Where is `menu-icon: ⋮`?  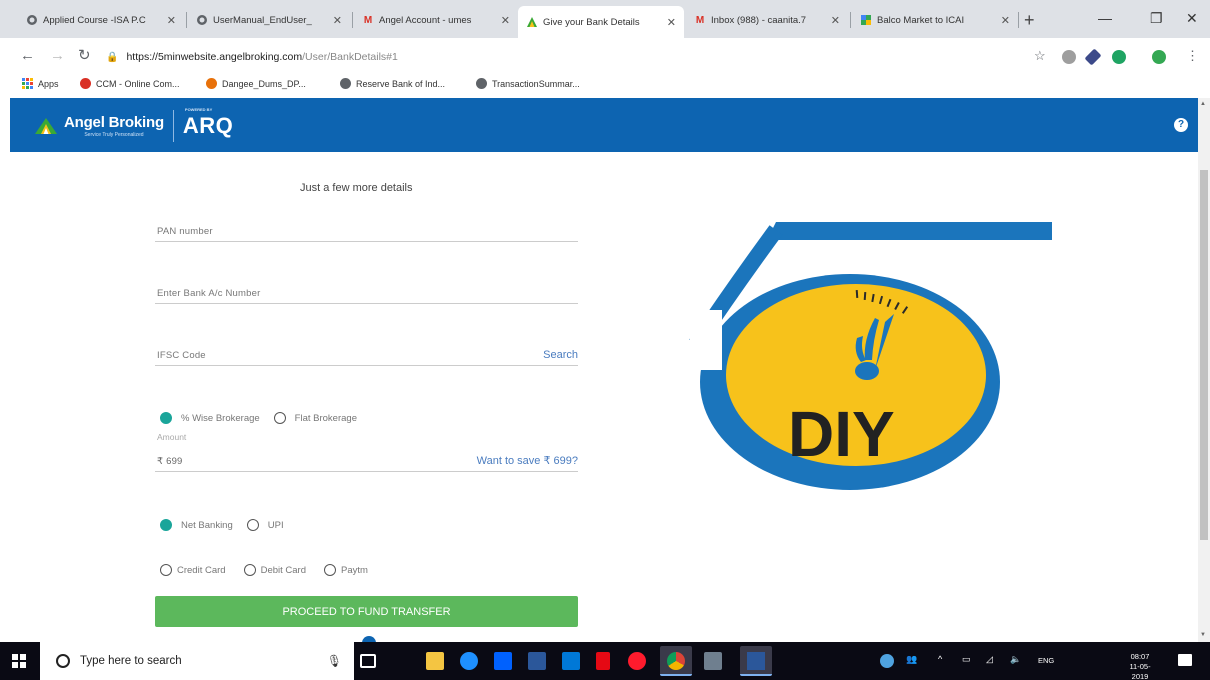 menu-icon: ⋮ is located at coordinates (1192, 56).